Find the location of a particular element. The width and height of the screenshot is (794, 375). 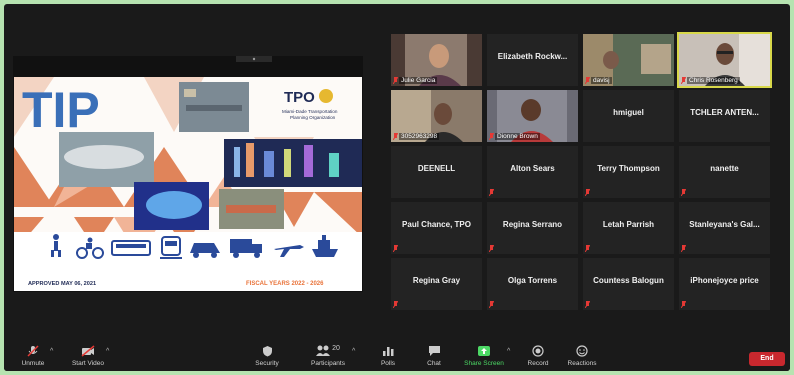

participant-name: Olga Torrens is located at coordinates (532, 280).